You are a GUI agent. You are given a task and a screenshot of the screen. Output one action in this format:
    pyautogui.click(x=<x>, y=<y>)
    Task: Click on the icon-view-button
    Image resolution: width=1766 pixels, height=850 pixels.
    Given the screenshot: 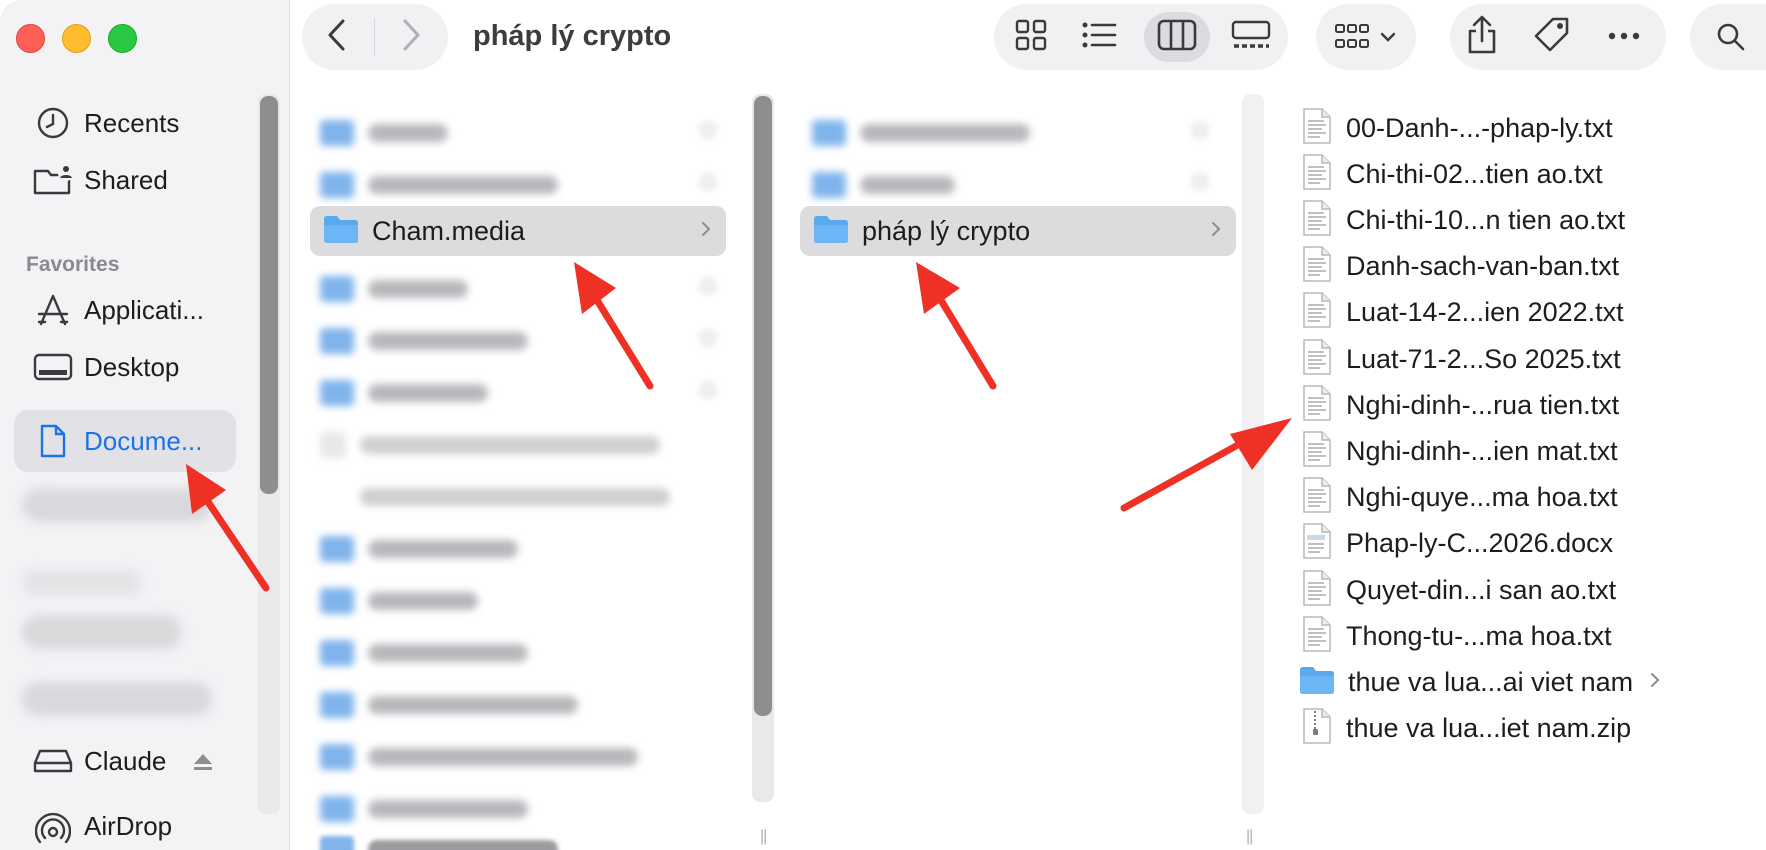 What is the action you would take?
    pyautogui.click(x=1031, y=37)
    